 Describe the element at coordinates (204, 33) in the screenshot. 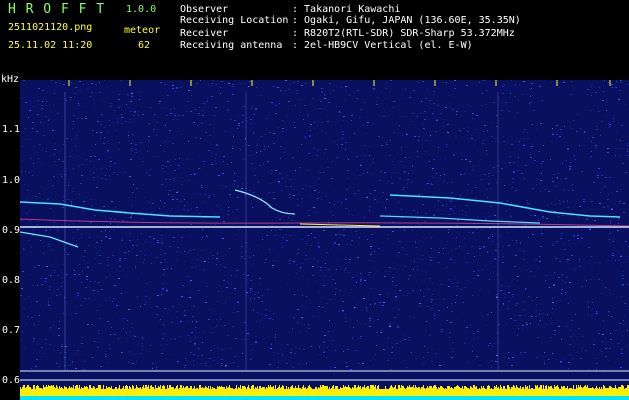

I see `info-label-receiver: Receiver` at that location.